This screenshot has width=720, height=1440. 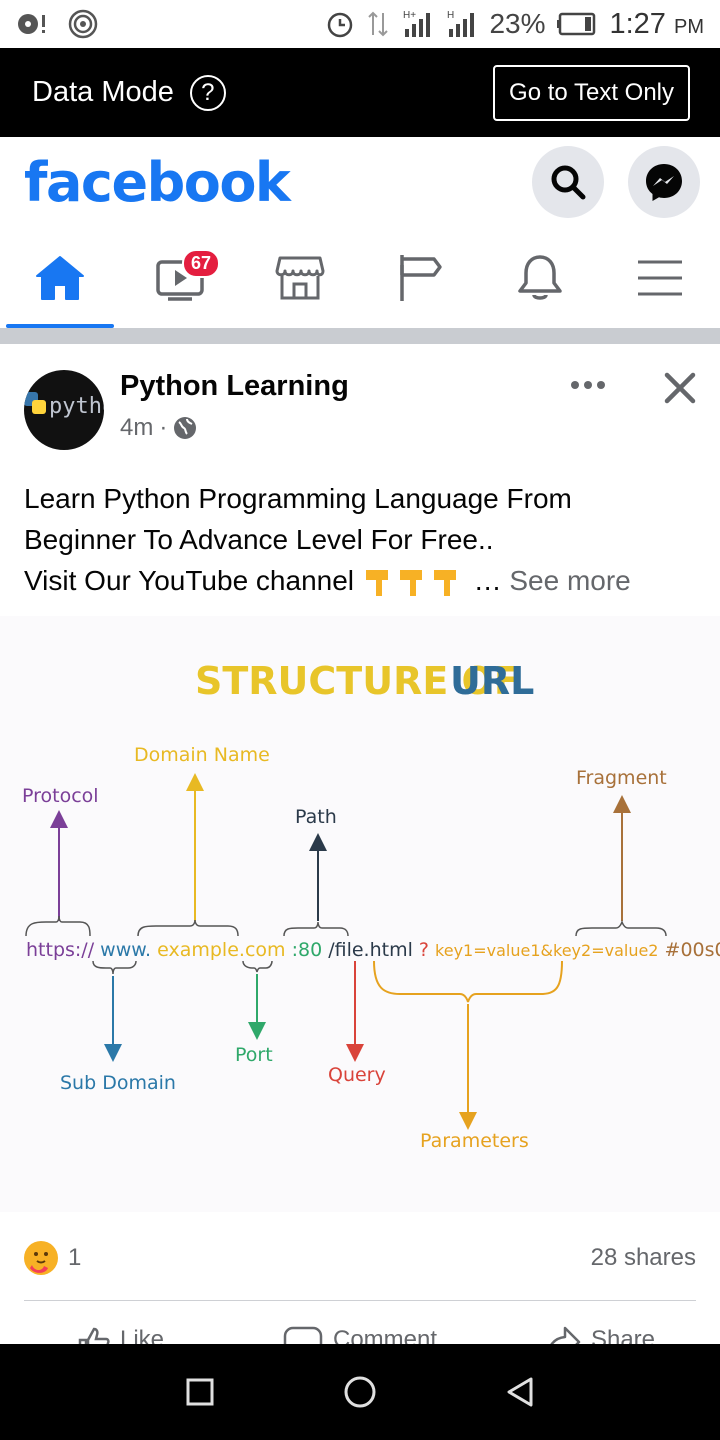 I want to click on status-bar: H+ H 23% 1:27 PM, so click(x=360, y=24).